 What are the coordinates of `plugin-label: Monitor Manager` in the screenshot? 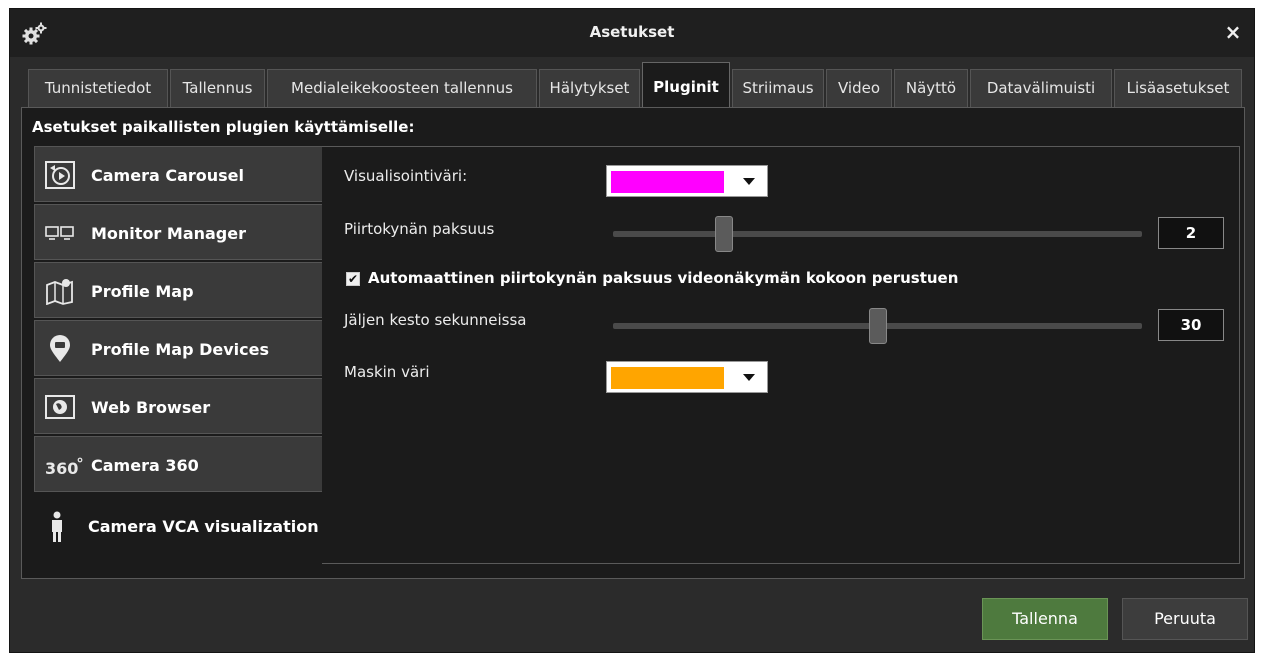 It's located at (168, 233).